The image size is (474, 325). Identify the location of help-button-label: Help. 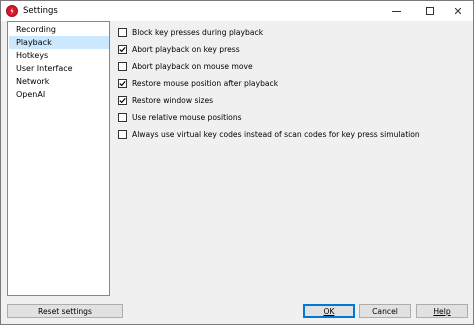
(442, 311).